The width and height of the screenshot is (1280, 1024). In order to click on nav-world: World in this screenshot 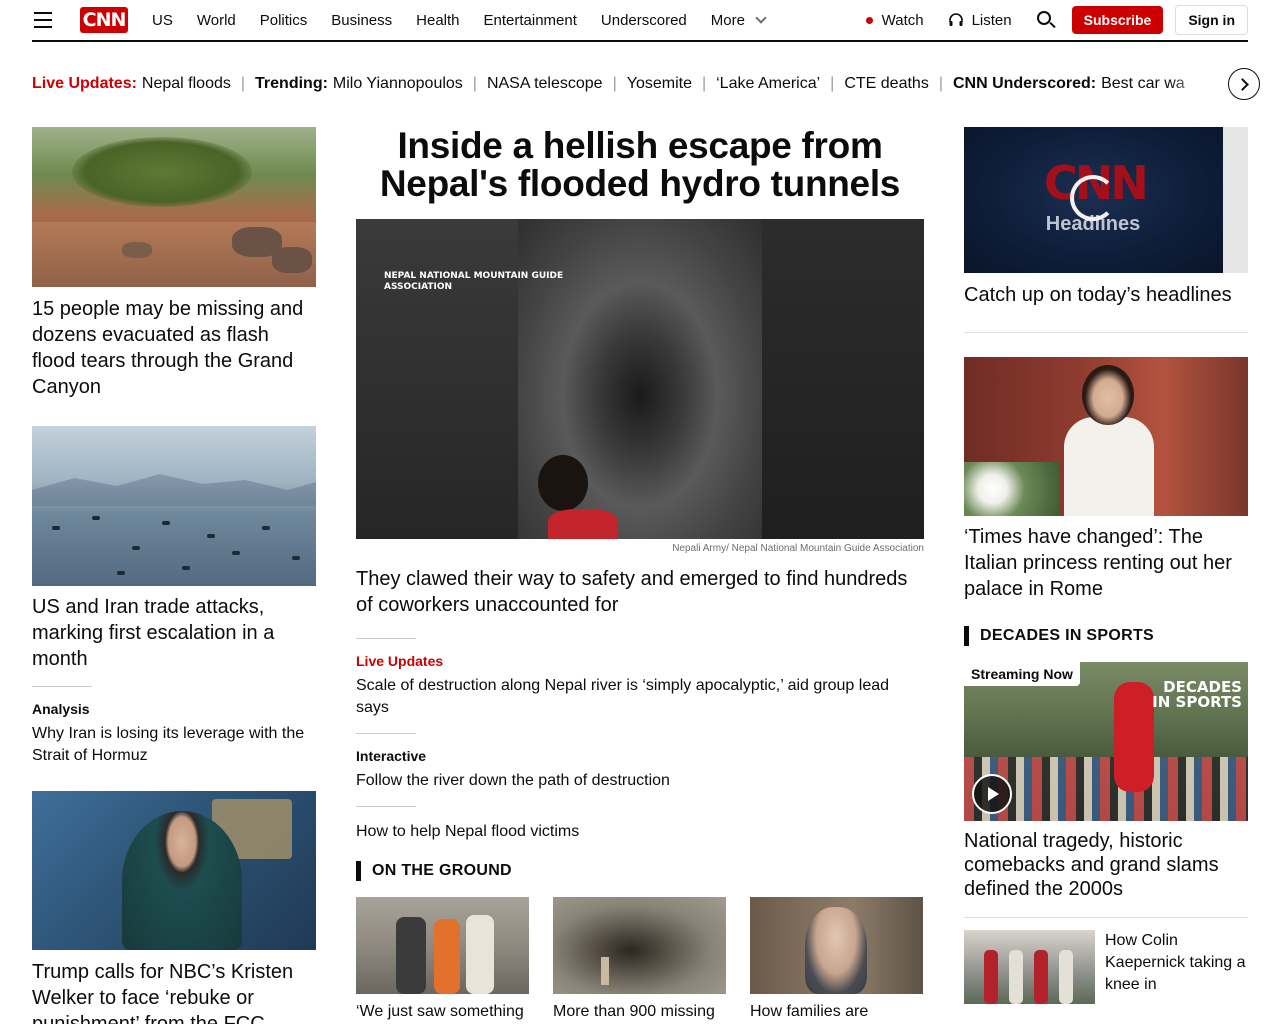, I will do `click(216, 20)`.